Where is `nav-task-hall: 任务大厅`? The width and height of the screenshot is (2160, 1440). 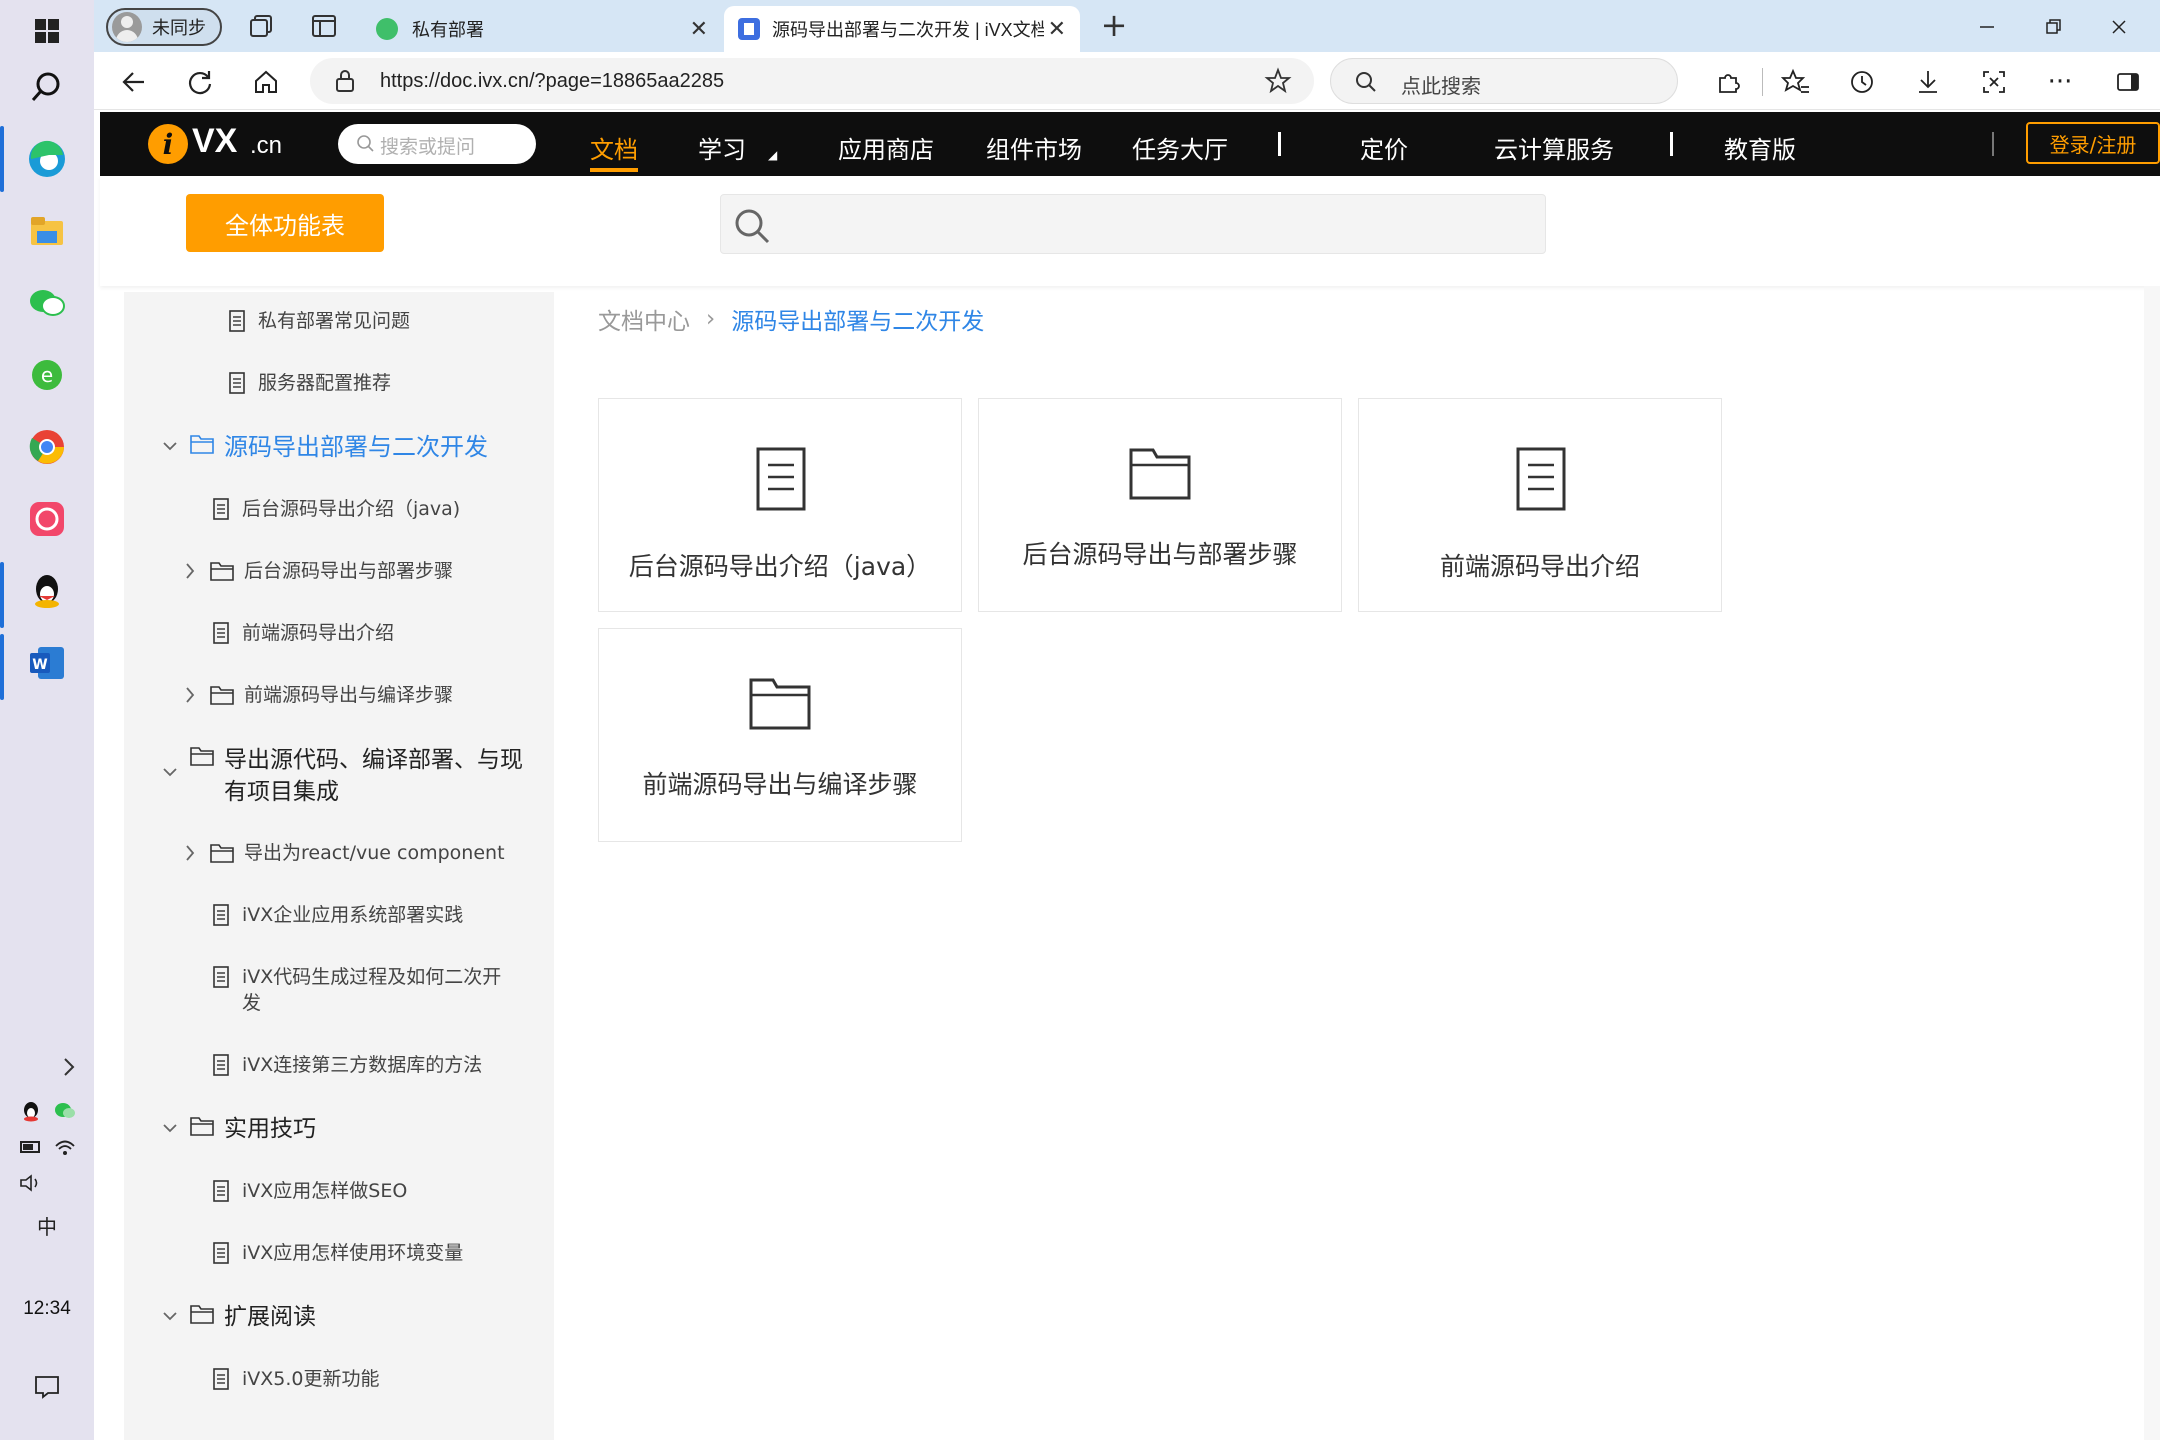 nav-task-hall: 任务大厅 is located at coordinates (1180, 147).